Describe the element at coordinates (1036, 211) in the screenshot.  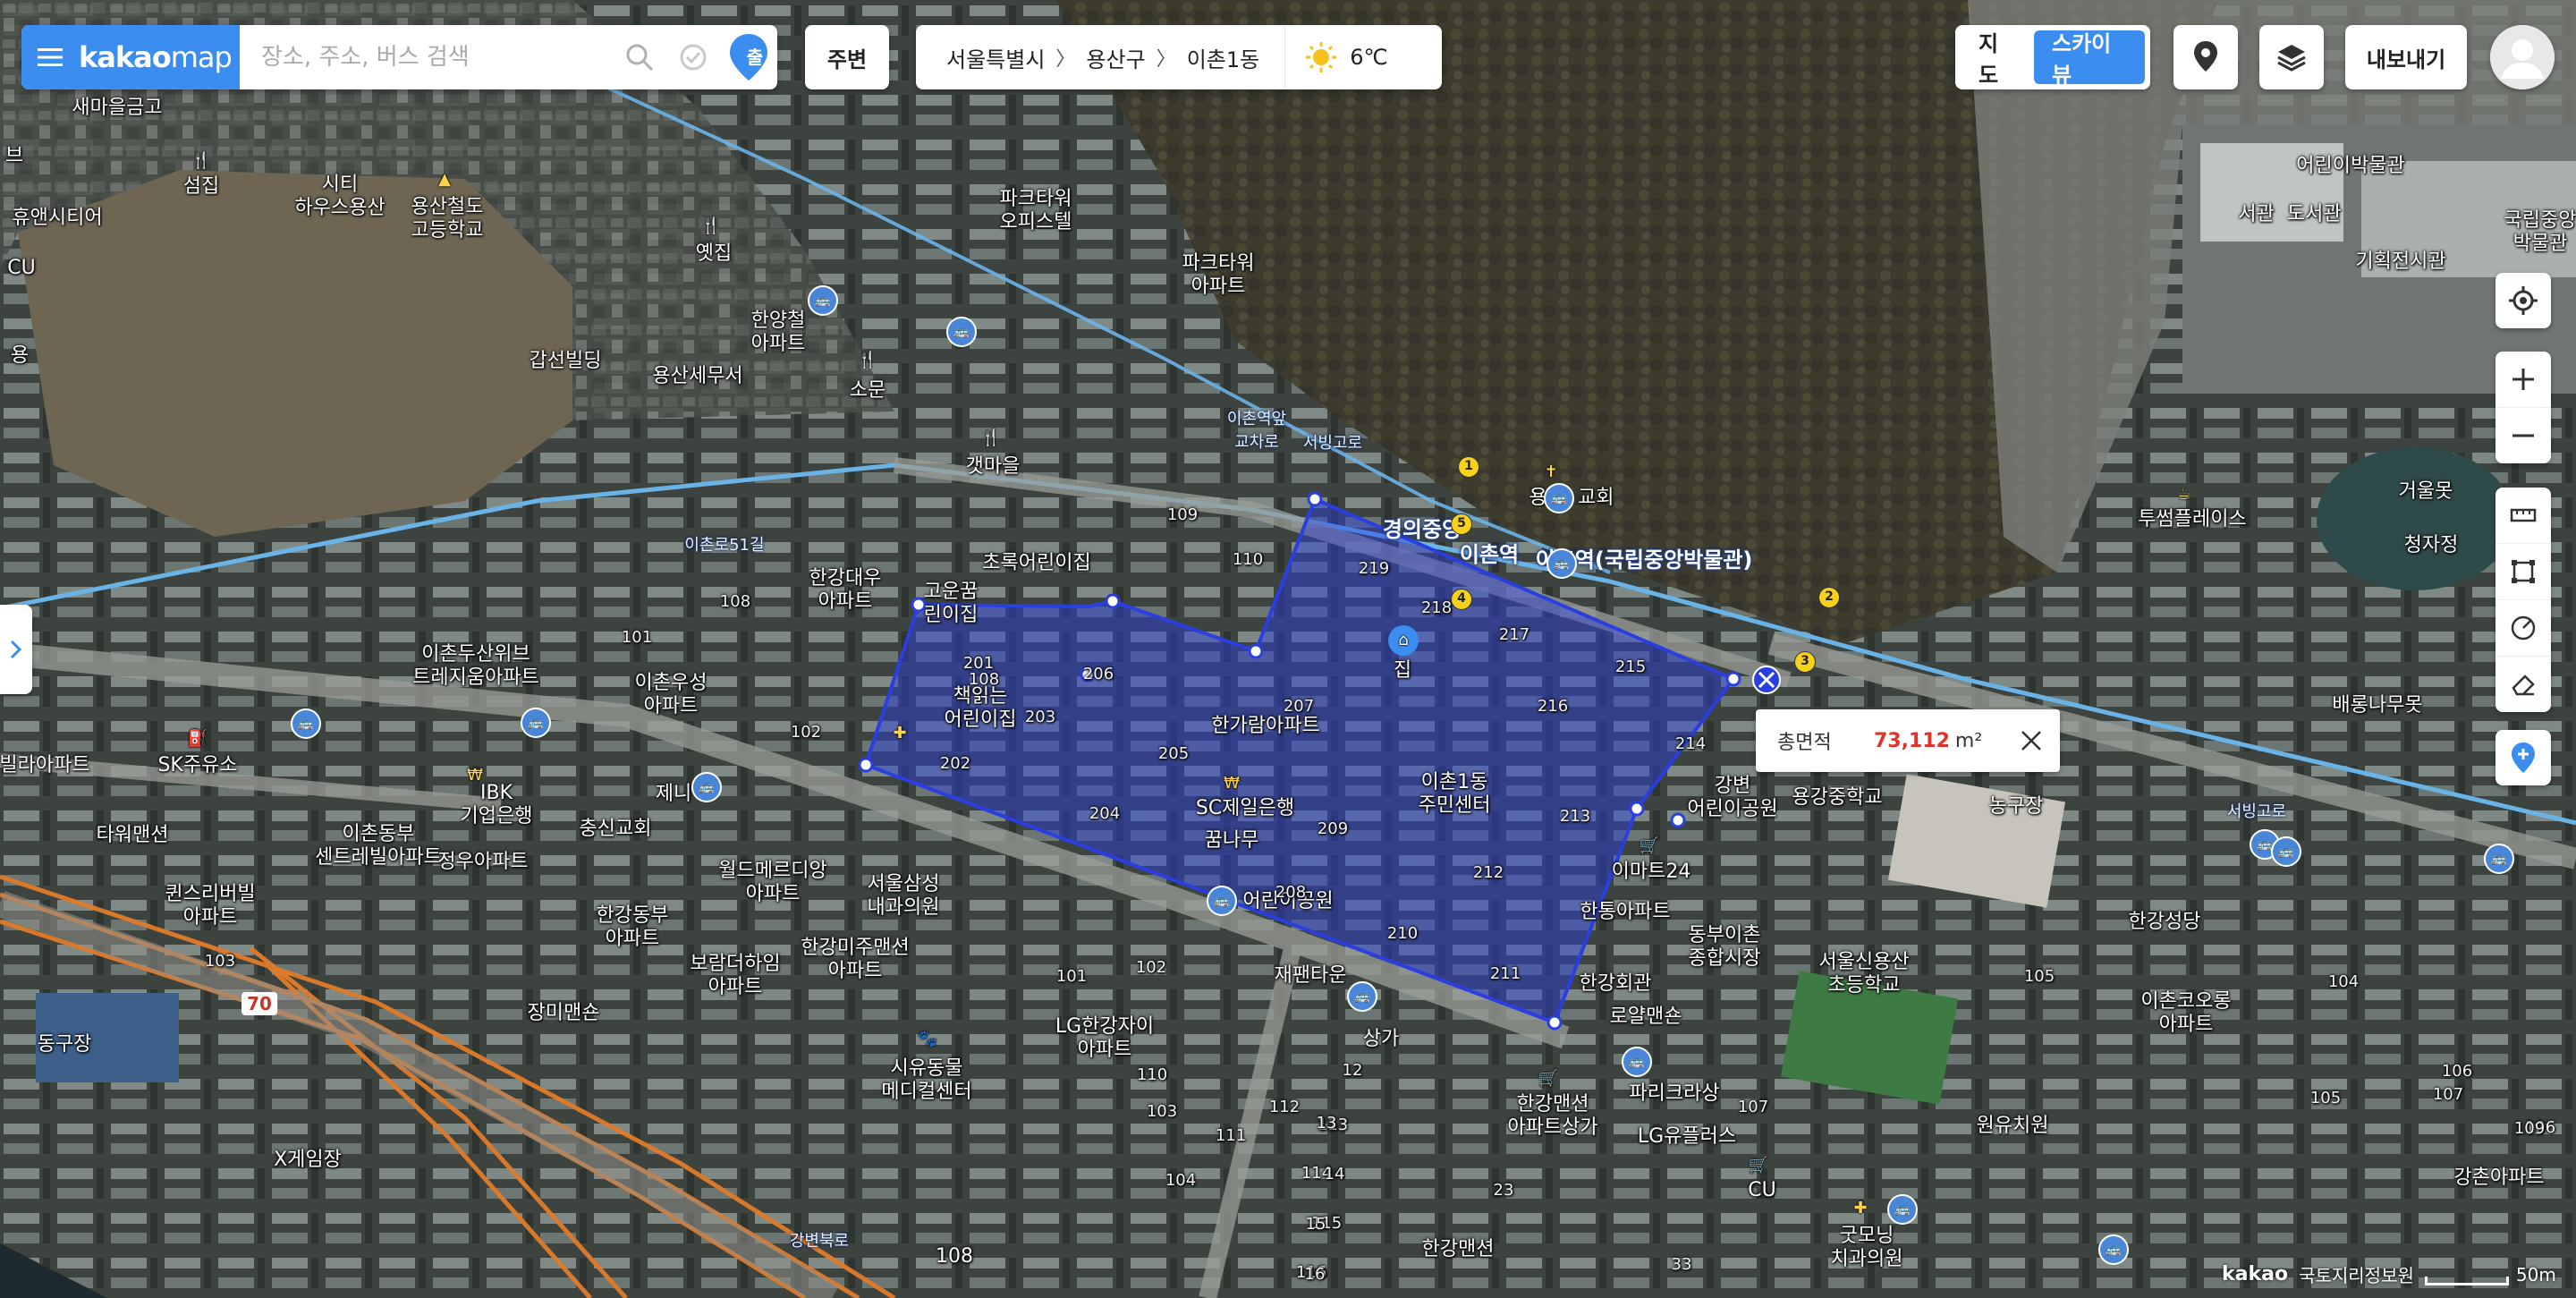
I see `map-place-label: 파크타워 오피스텔` at that location.